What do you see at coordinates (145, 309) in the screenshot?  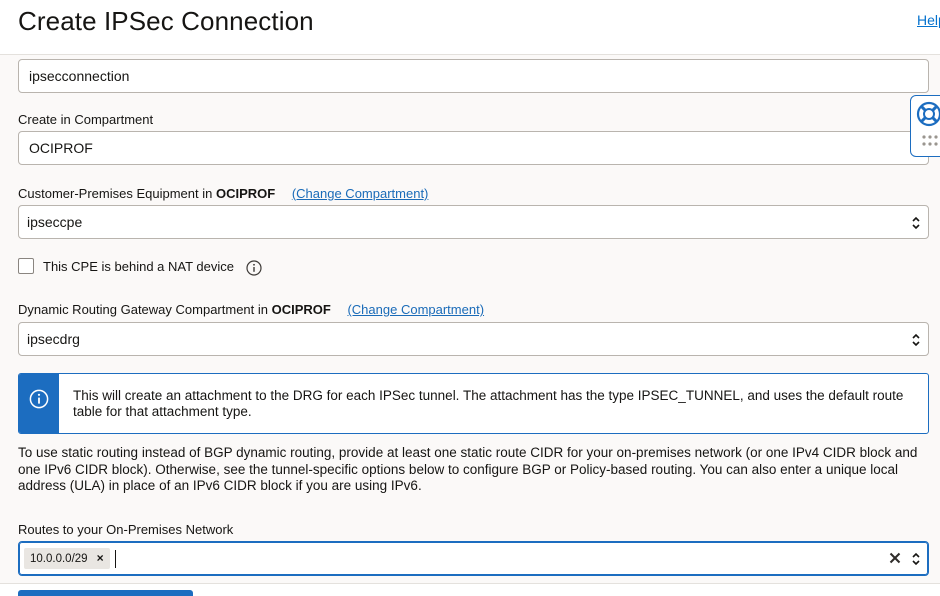 I see `drg-label-prefix: Dynamic Routing Gateway Compartment in` at bounding box center [145, 309].